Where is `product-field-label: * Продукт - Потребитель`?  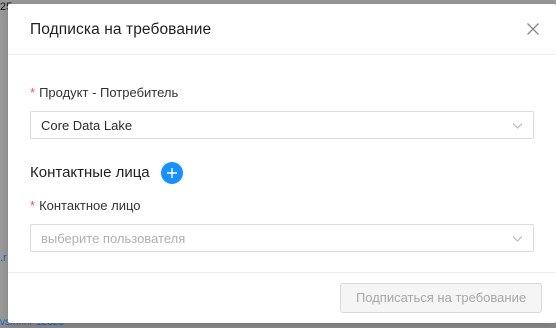
product-field-label: * Продукт - Потребитель is located at coordinates (104, 92).